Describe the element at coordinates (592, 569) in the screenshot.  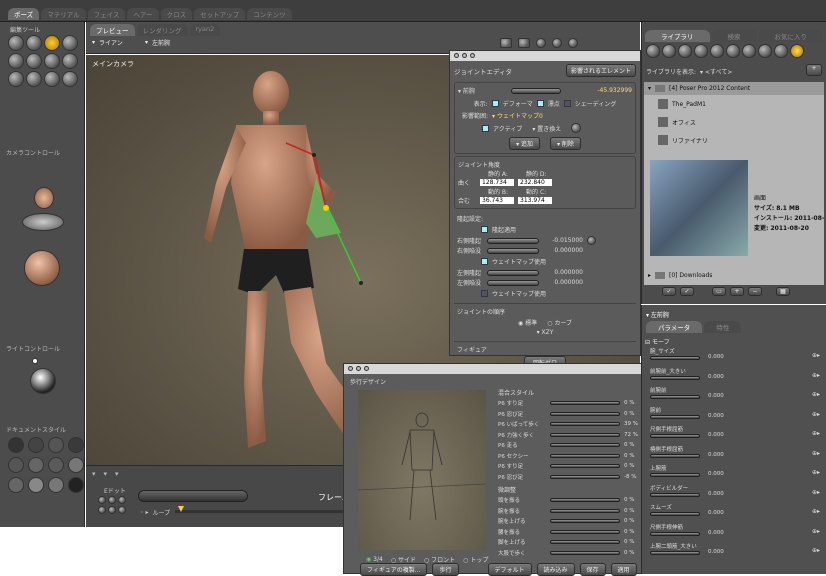
I see `save-button: 保存` at that location.